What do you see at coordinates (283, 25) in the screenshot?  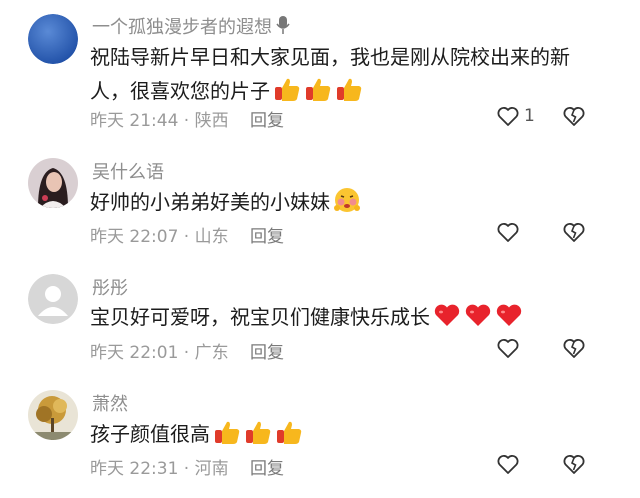 I see `microphone-icon` at bounding box center [283, 25].